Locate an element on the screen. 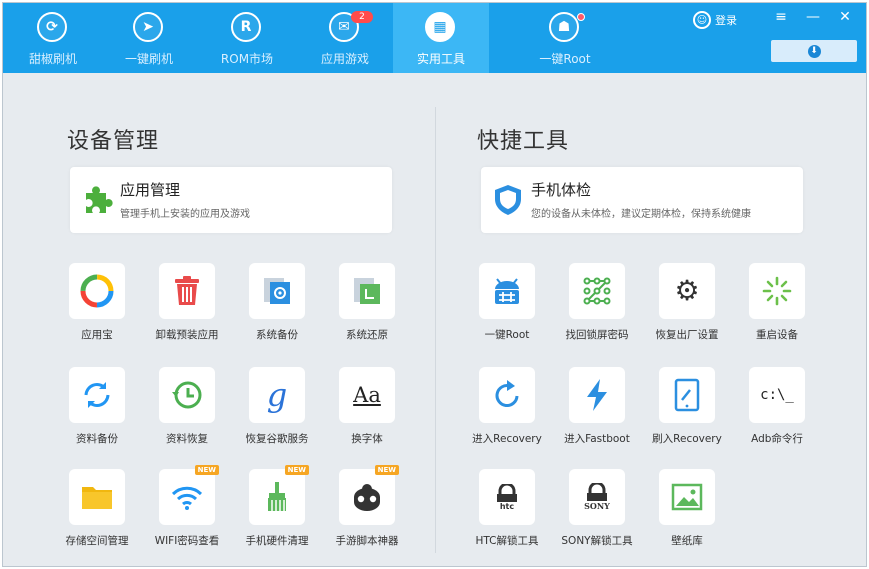  pattern-lock-icon is located at coordinates (597, 291).